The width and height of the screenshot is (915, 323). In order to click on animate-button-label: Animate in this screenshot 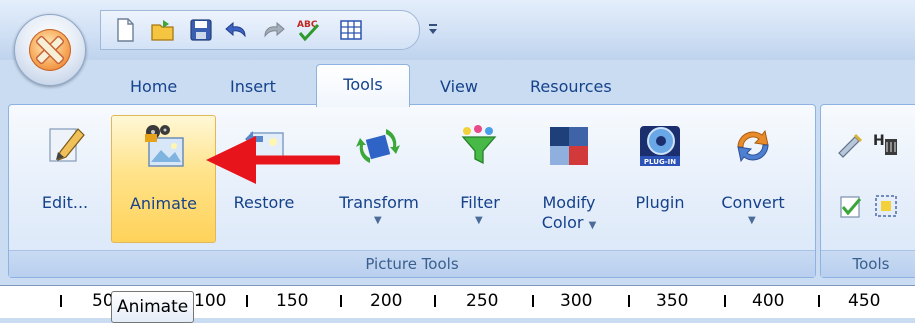, I will do `click(163, 203)`.